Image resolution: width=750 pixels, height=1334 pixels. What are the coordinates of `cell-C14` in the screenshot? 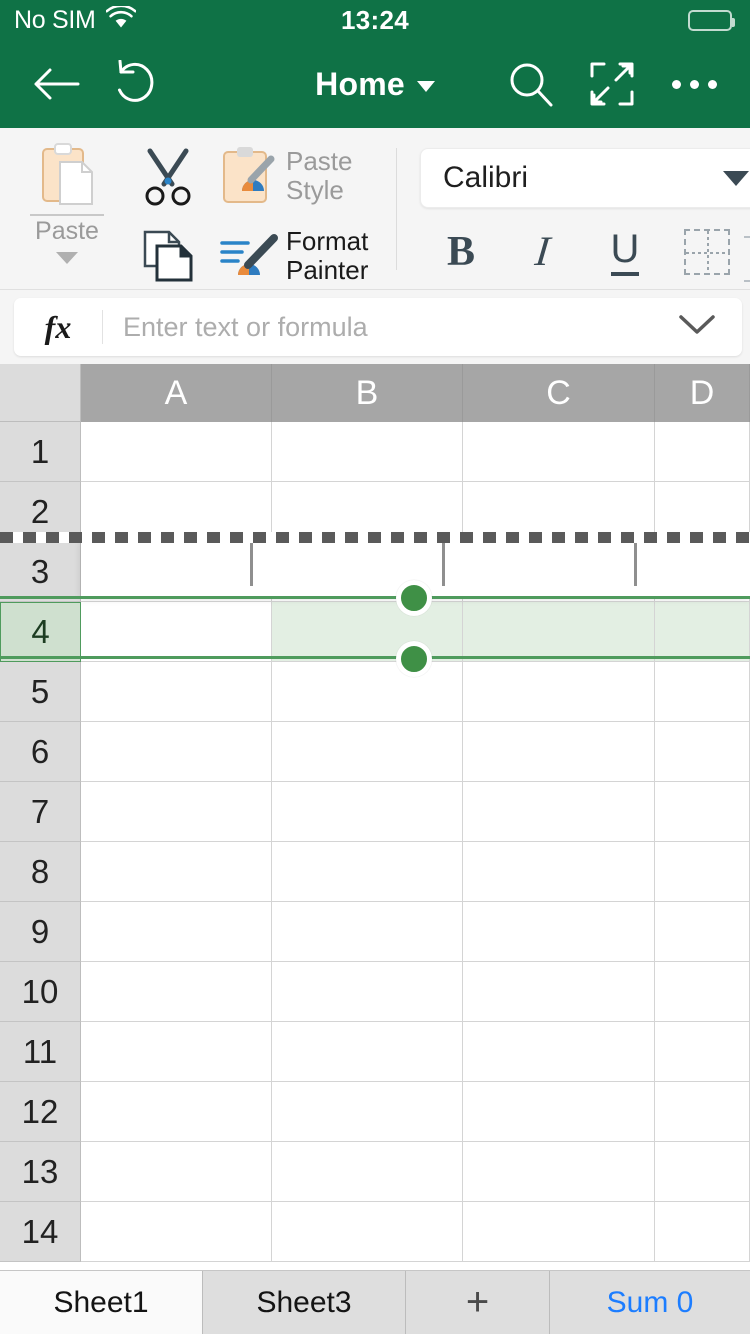 It's located at (559, 1232).